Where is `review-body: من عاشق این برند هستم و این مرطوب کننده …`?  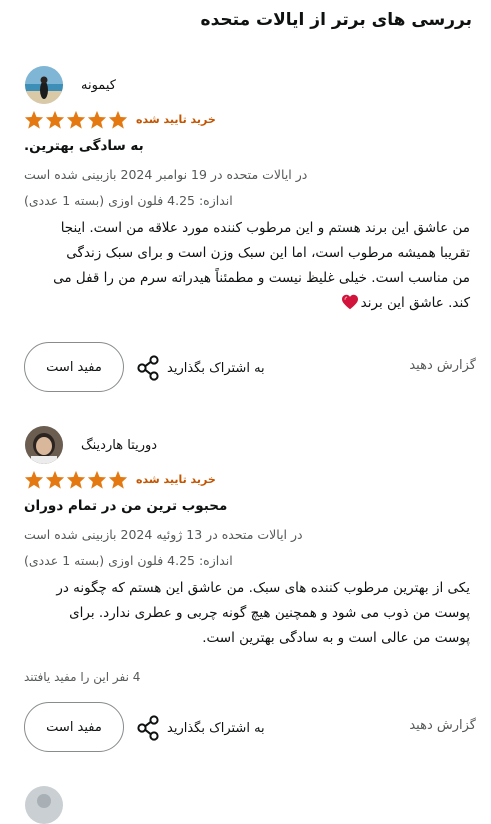 review-body: من عاشق این برند هستم و این مرطوب کننده … is located at coordinates (246, 266).